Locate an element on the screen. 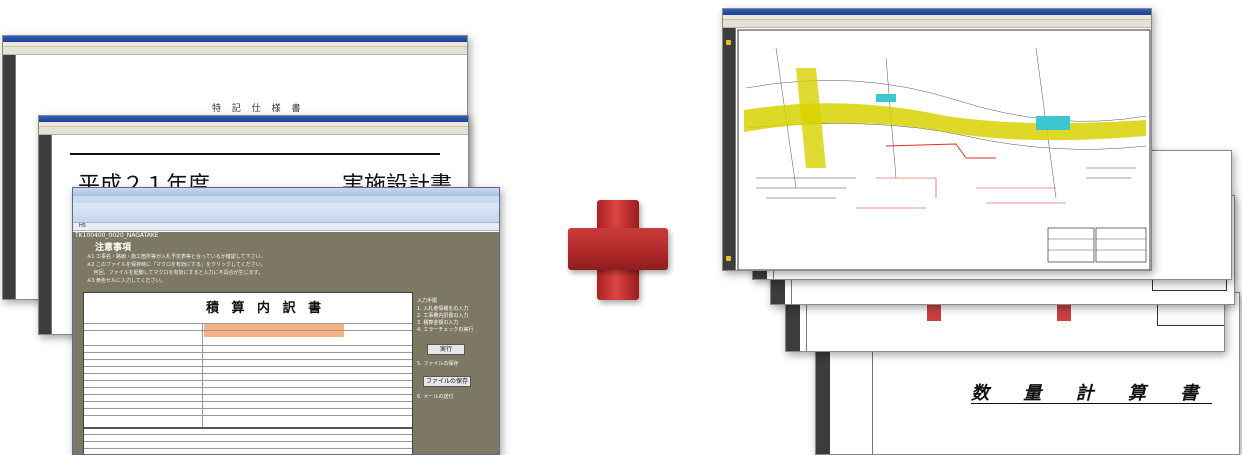 This screenshot has height=455, width=1242. window-titlebar is located at coordinates (286, 192).